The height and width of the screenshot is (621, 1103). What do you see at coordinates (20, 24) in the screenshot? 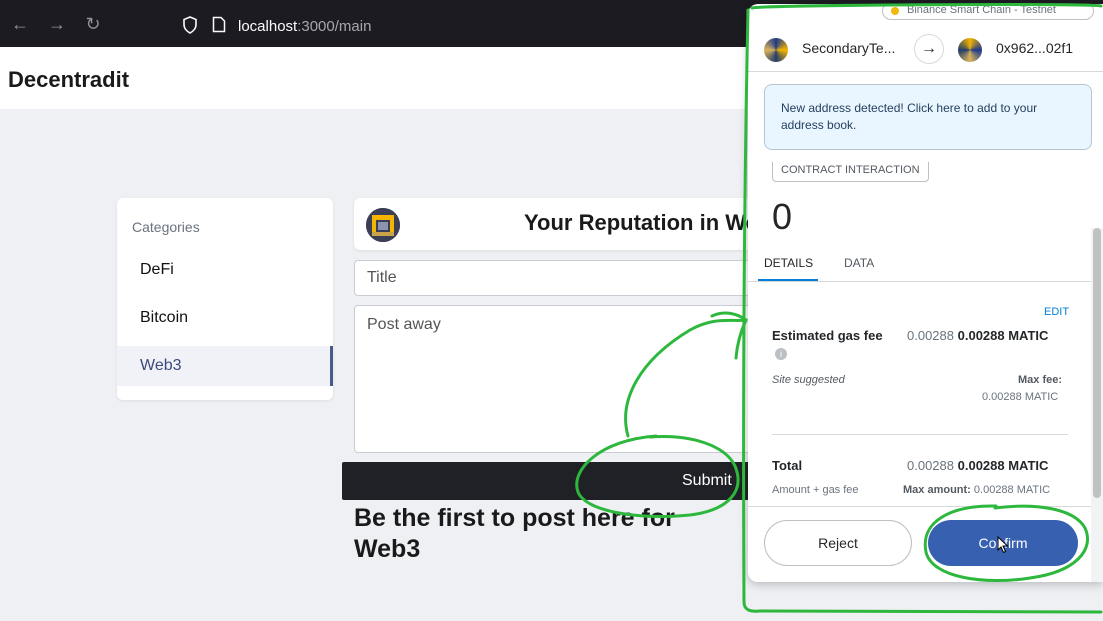
I see `back-arrow-icon: ←` at bounding box center [20, 24].